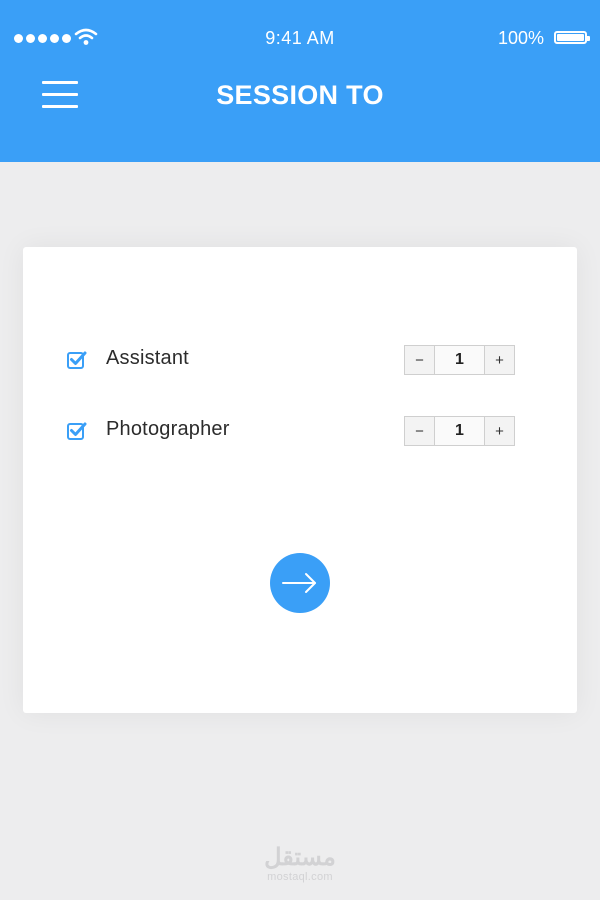 The height and width of the screenshot is (900, 600). I want to click on option-label: Photographer, so click(168, 429).